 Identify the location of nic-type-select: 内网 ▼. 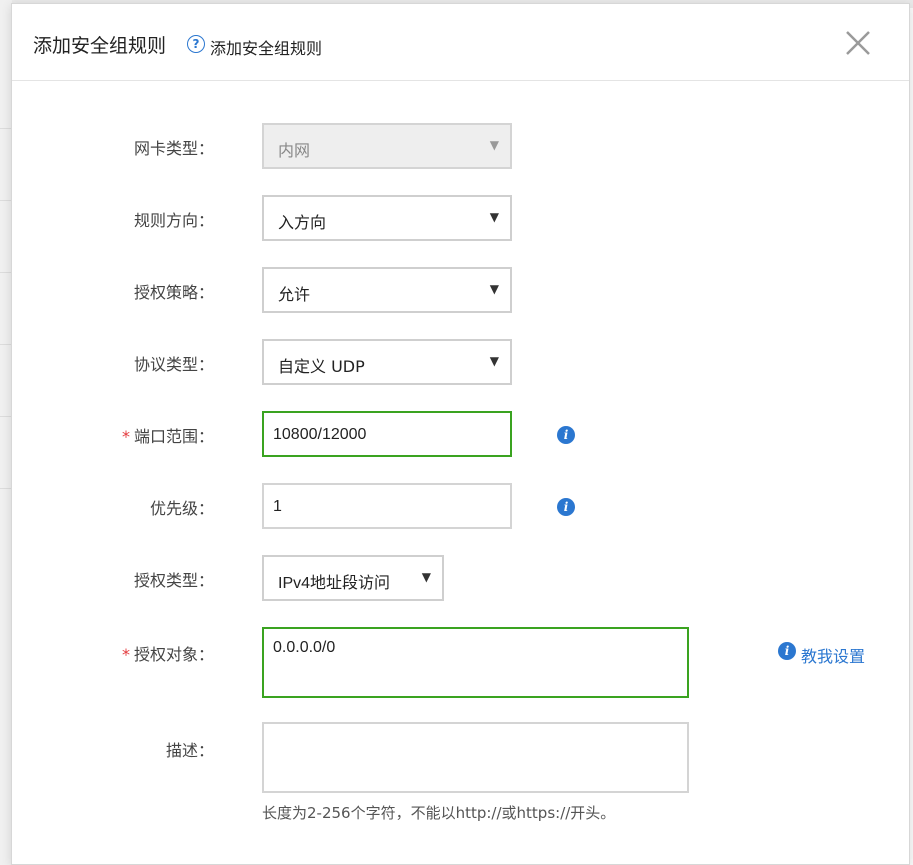
(387, 146).